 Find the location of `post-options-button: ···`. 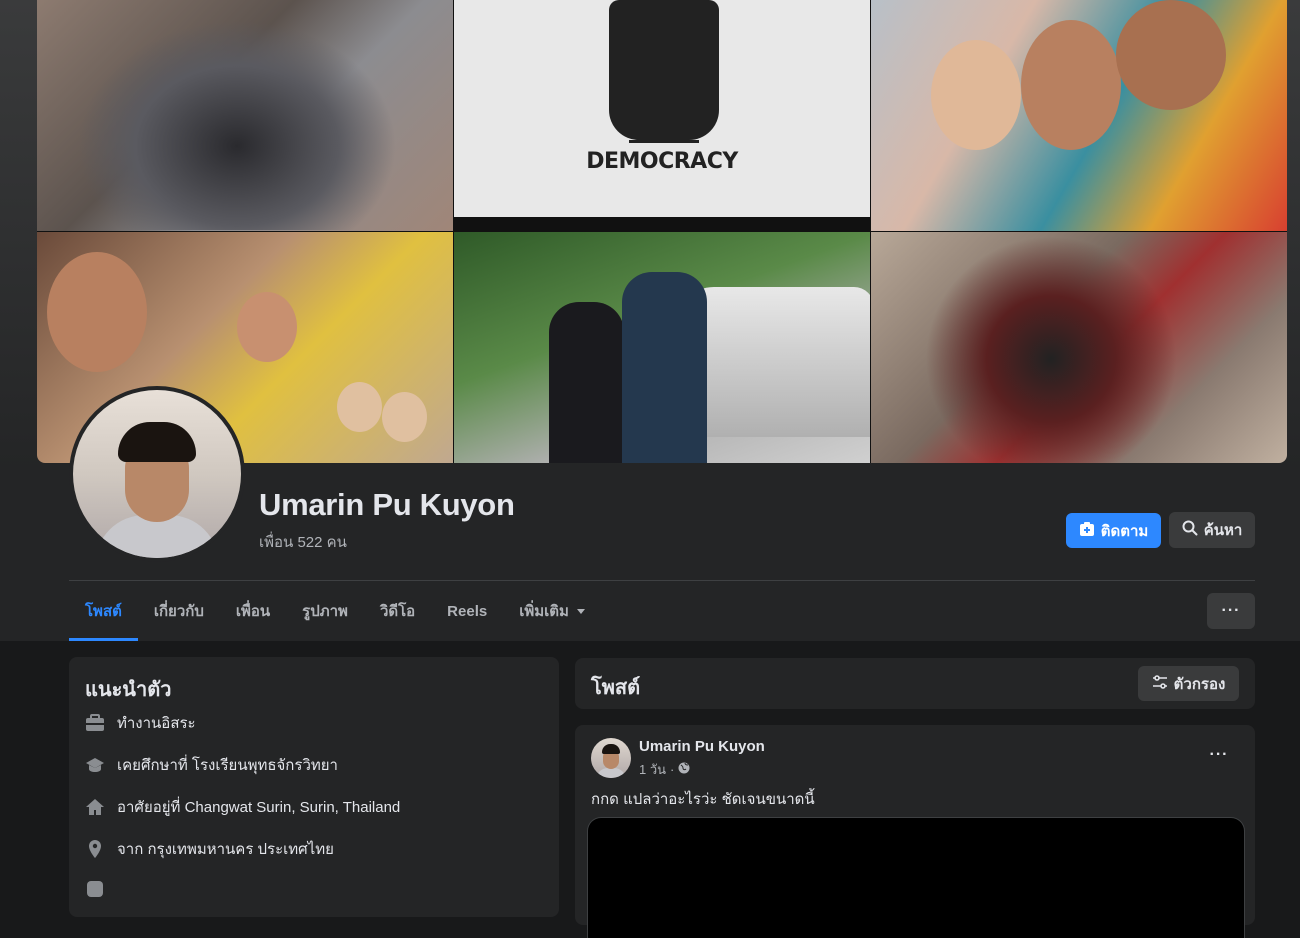

post-options-button: ··· is located at coordinates (1219, 755).